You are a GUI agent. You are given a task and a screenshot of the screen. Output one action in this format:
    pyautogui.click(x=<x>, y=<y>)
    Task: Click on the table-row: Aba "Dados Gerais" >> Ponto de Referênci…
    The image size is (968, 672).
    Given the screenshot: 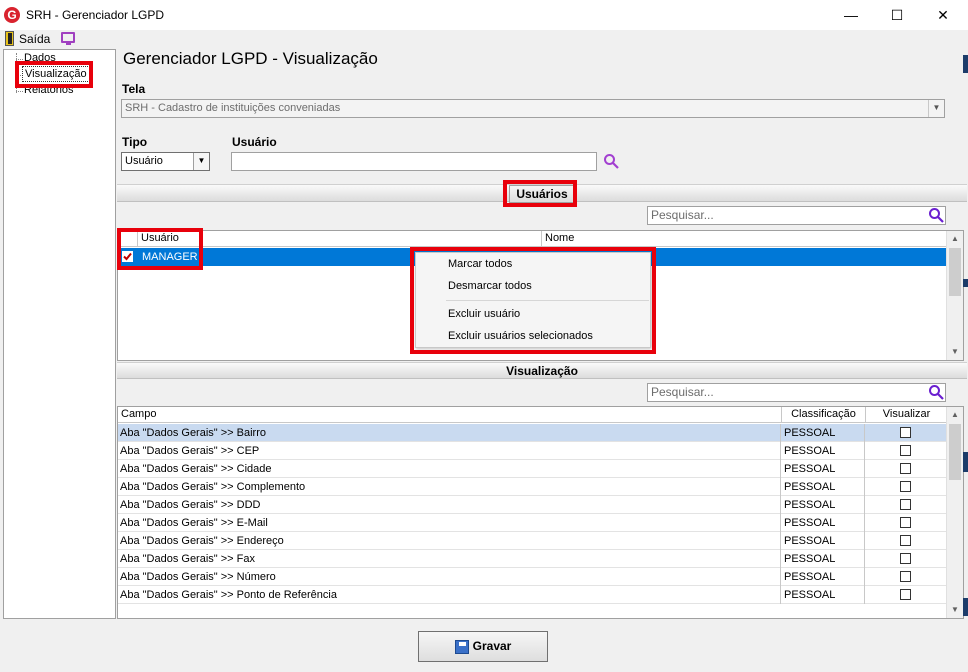 What is the action you would take?
    pyautogui.click(x=532, y=595)
    